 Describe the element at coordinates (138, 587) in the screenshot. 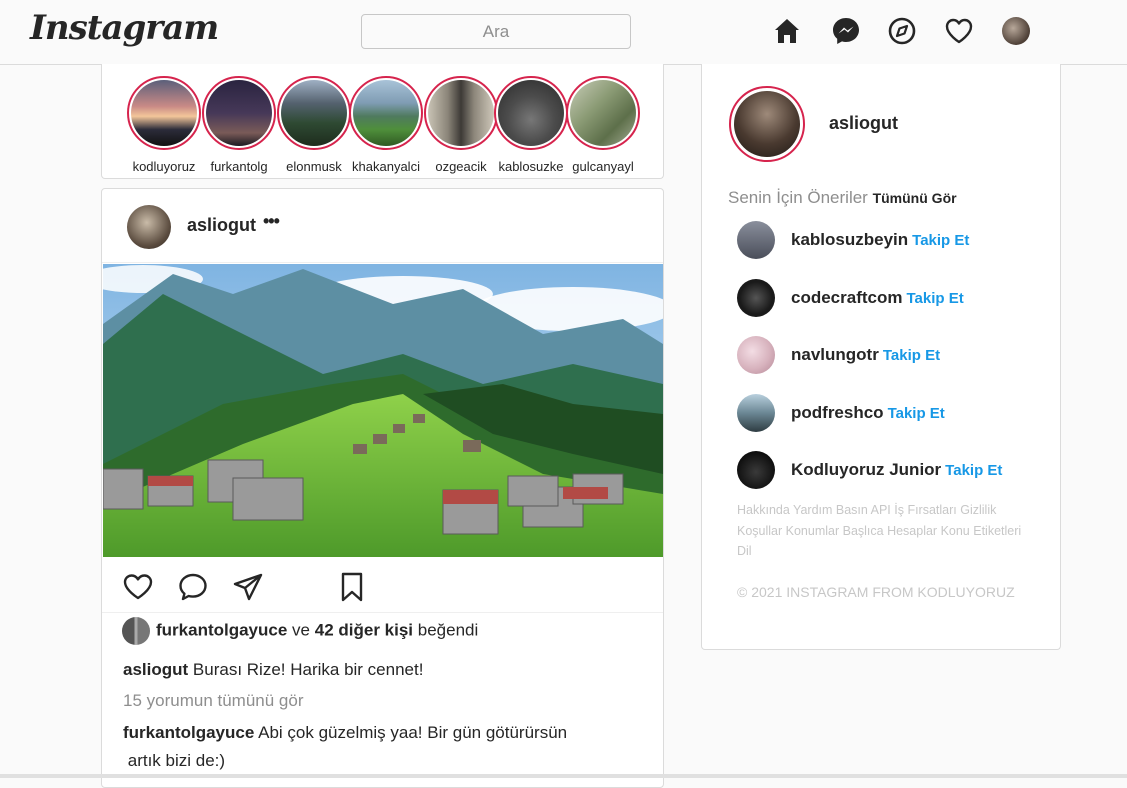

I see `like-icon` at that location.